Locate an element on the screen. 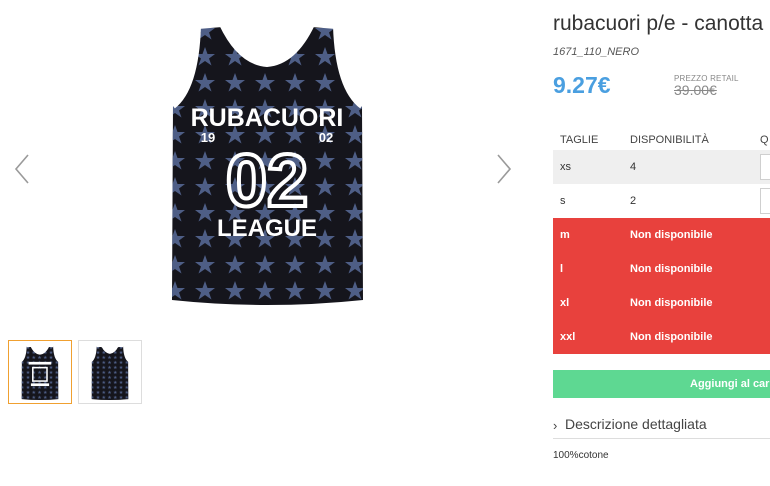 The height and width of the screenshot is (486, 770). description-toggle: › Descrizione dettagliata is located at coordinates (661, 426).